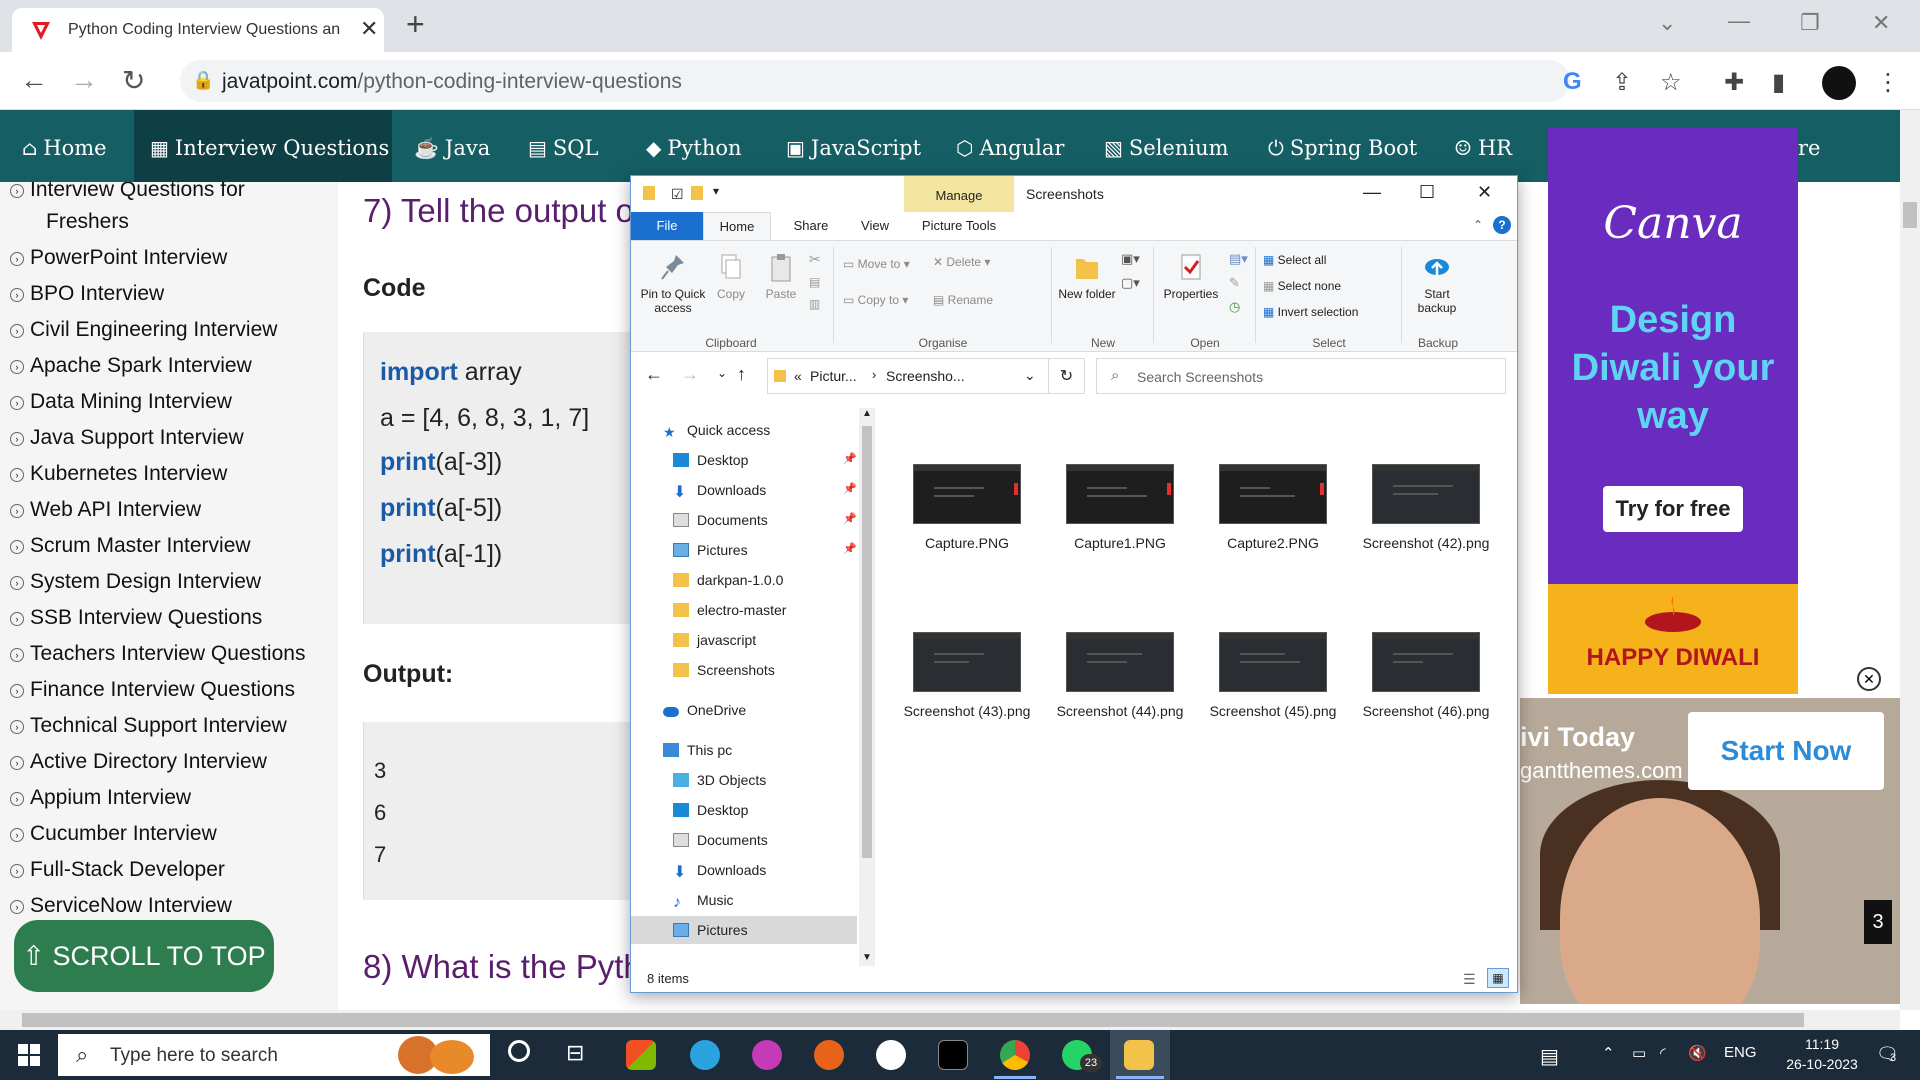 Image resolution: width=1920 pixels, height=1080 pixels. Describe the element at coordinates (1881, 23) in the screenshot. I see `close-window-icon: ✕` at that location.